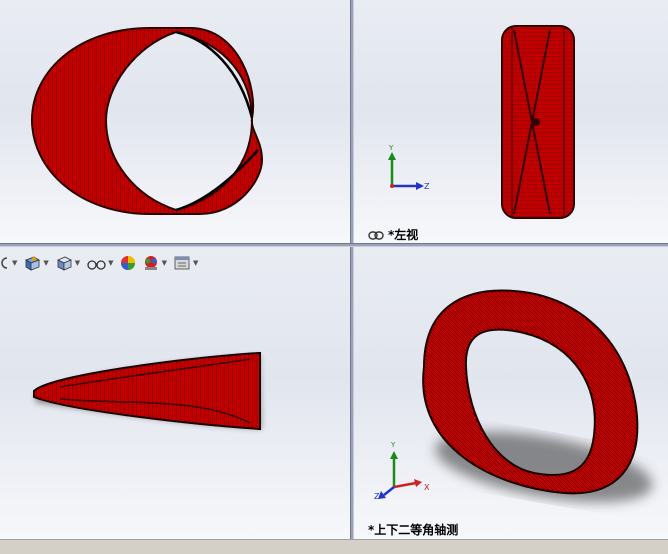  What do you see at coordinates (391, 148) in the screenshot?
I see `triad-y-label: Y` at bounding box center [391, 148].